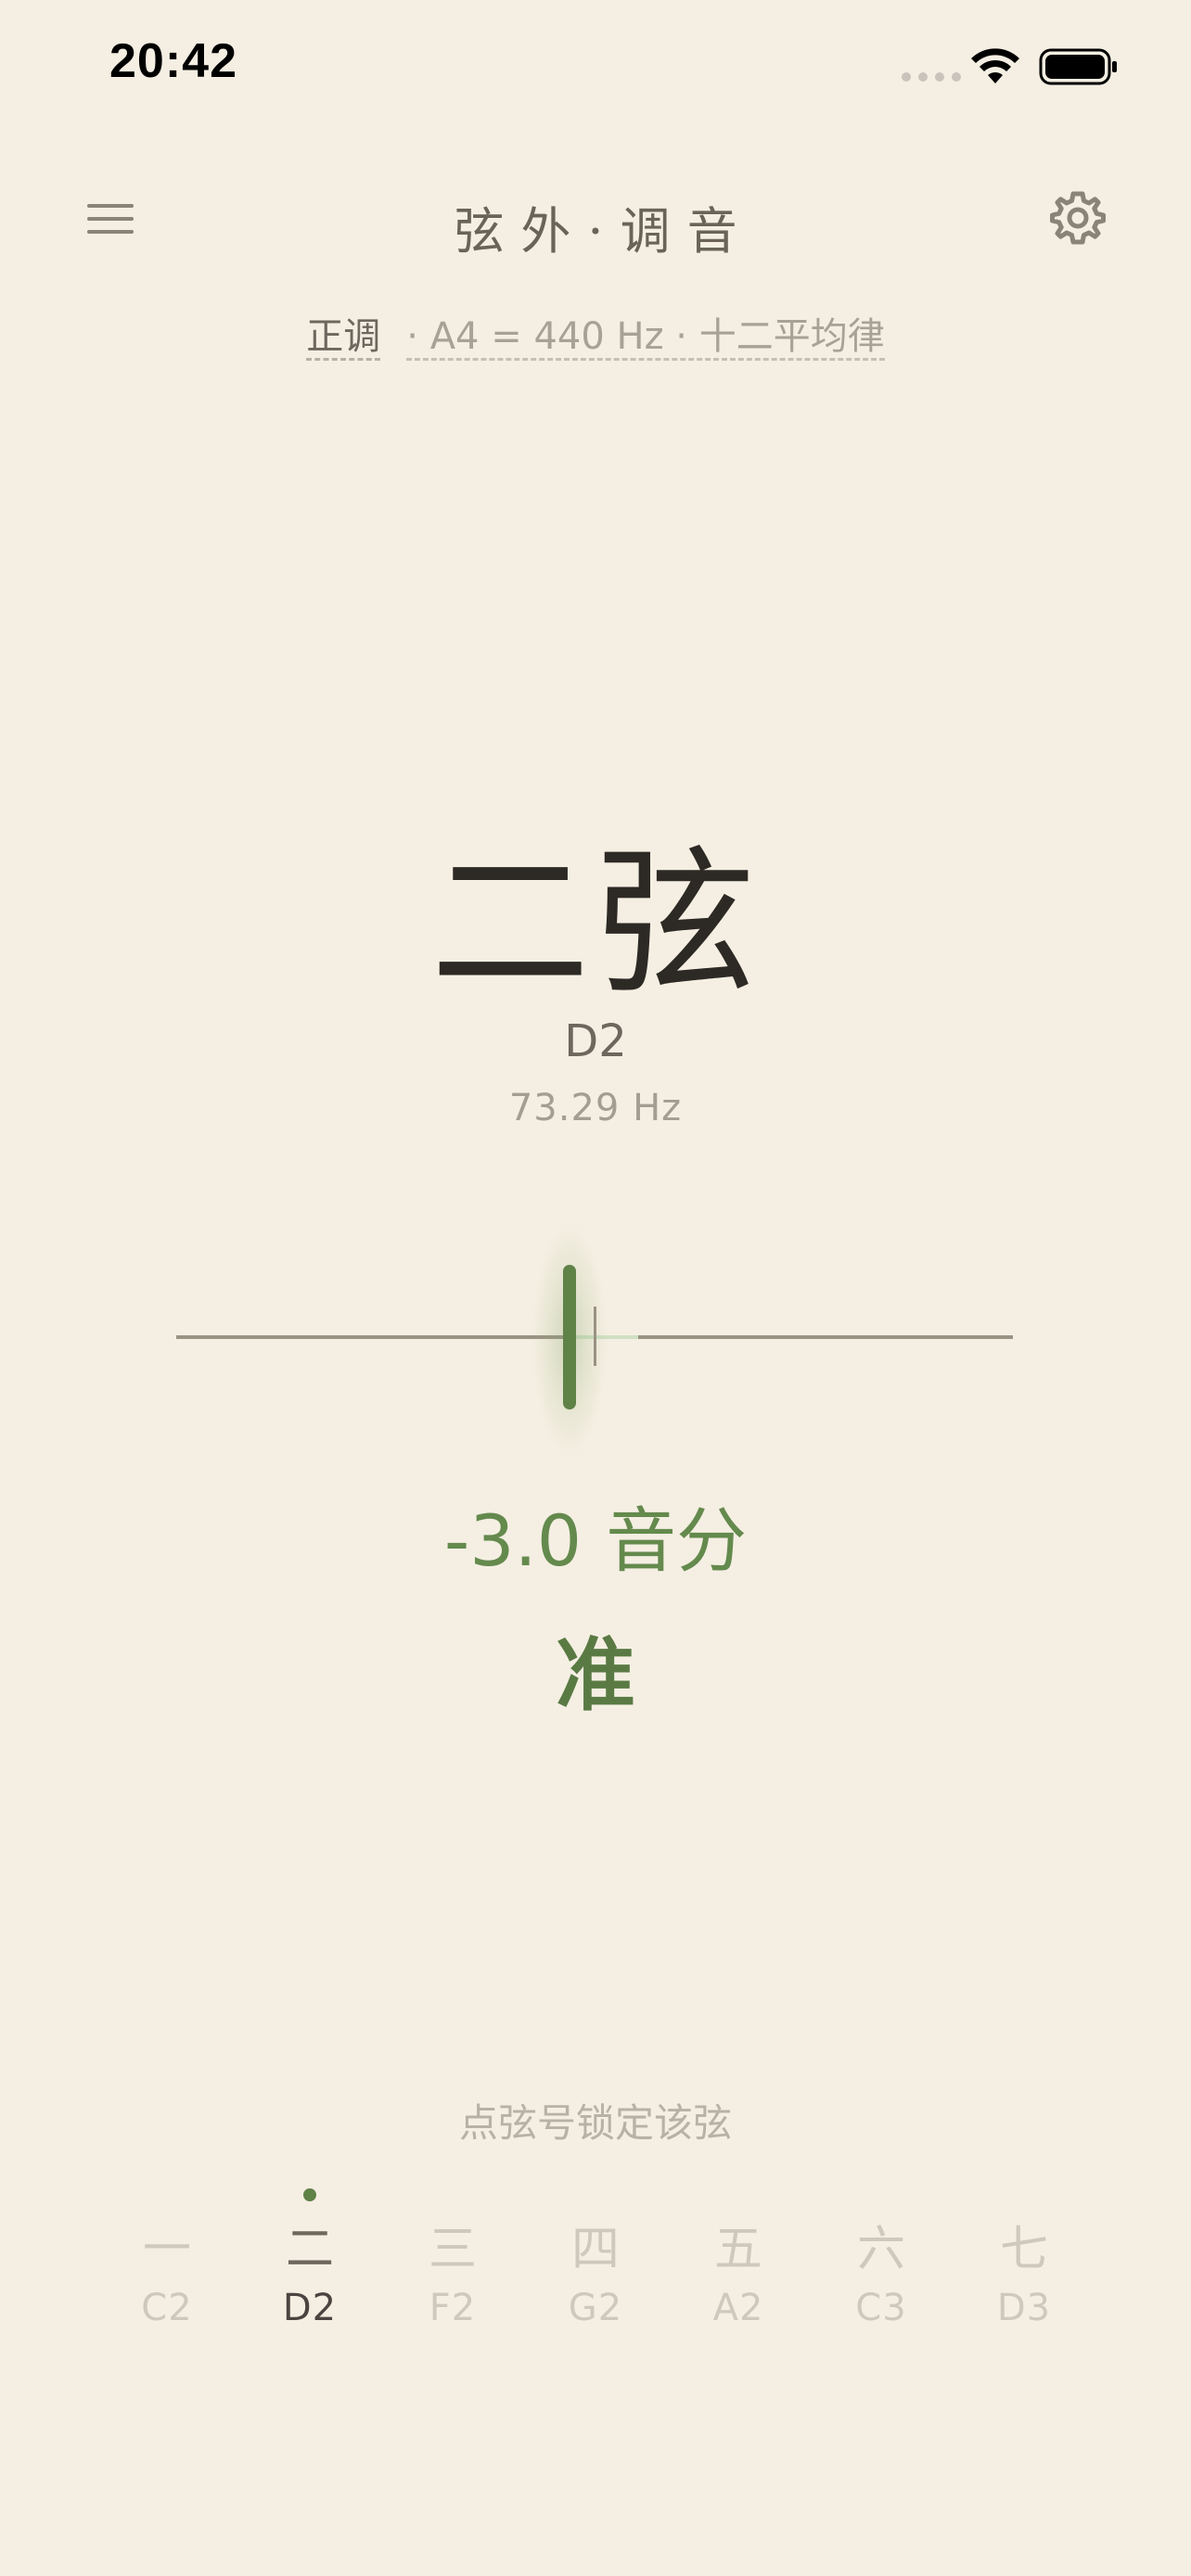  I want to click on battery-icon, so click(1079, 68).